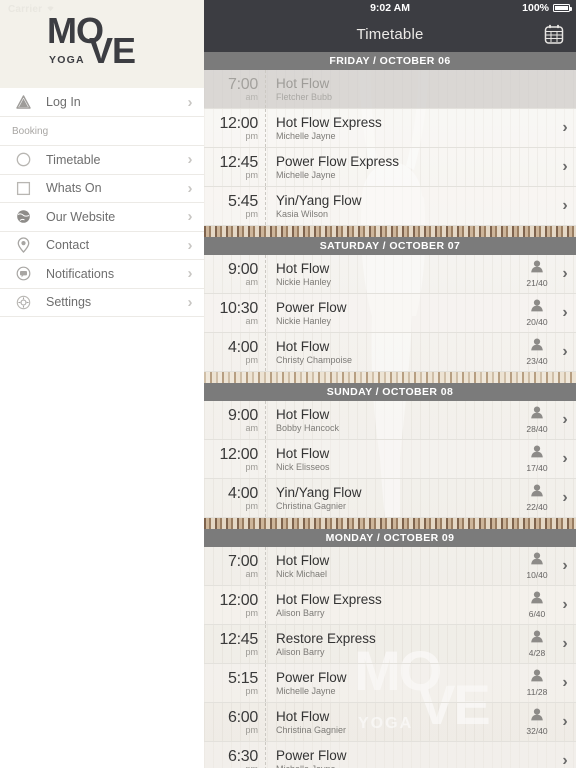  I want to click on calendar-icon, so click(554, 34).